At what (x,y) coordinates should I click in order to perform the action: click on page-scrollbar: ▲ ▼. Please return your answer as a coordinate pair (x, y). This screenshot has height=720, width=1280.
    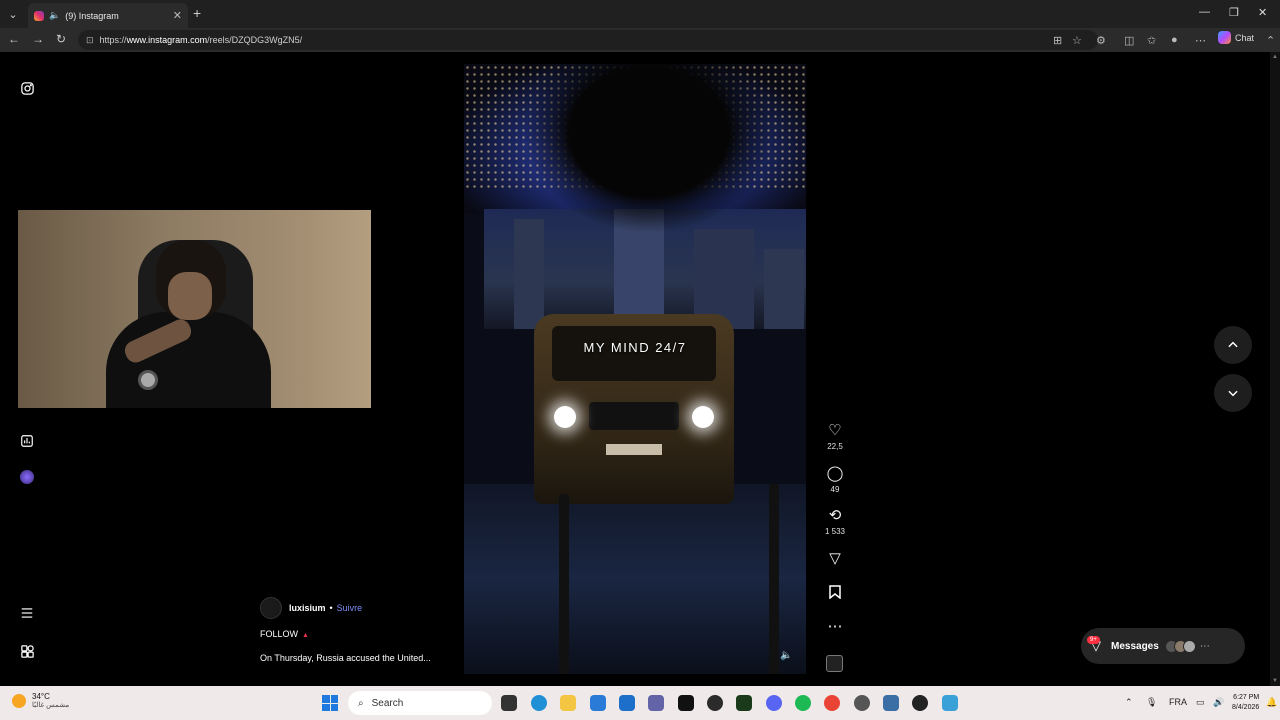
    Looking at the image, I should click on (1275, 369).